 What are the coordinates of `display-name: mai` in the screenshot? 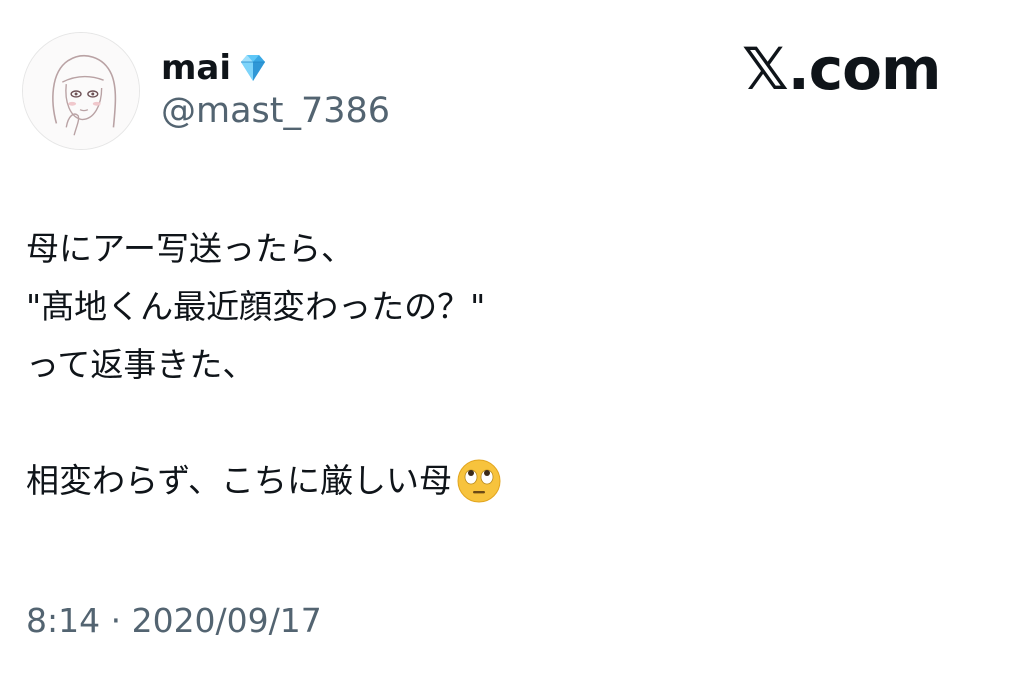 It's located at (196, 68).